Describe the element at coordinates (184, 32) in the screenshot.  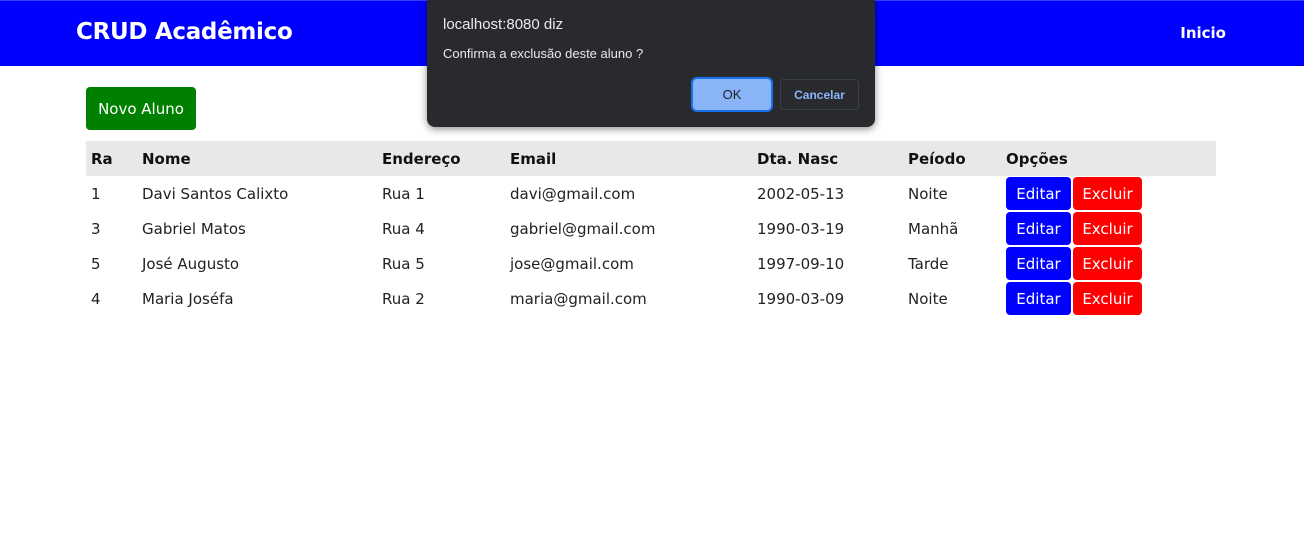
I see `brand-title: CRUD Acadêmico` at that location.